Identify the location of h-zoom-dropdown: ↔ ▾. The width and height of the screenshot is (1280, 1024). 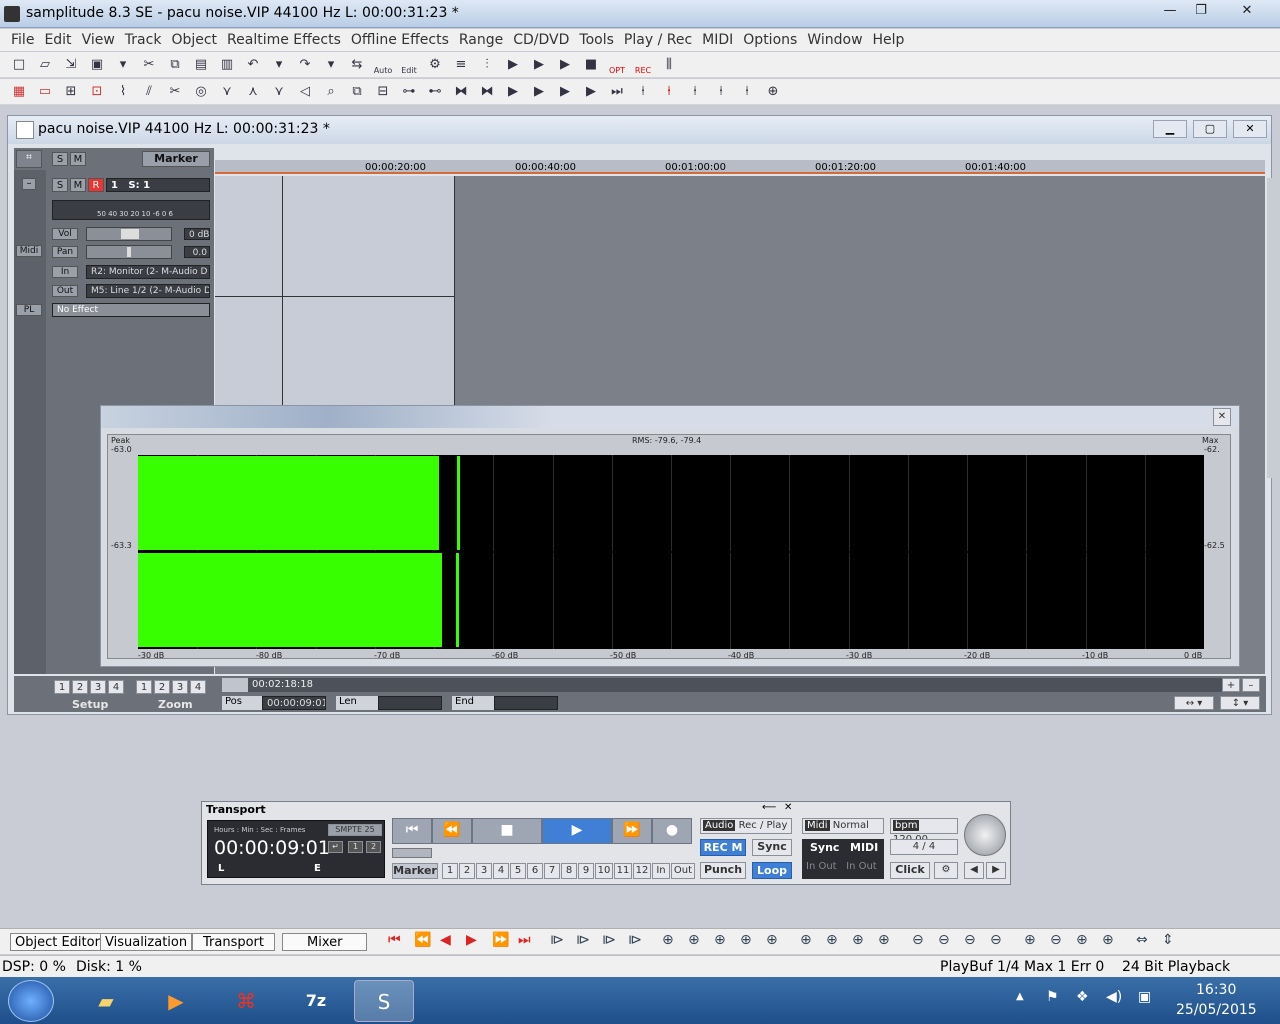
(1194, 703).